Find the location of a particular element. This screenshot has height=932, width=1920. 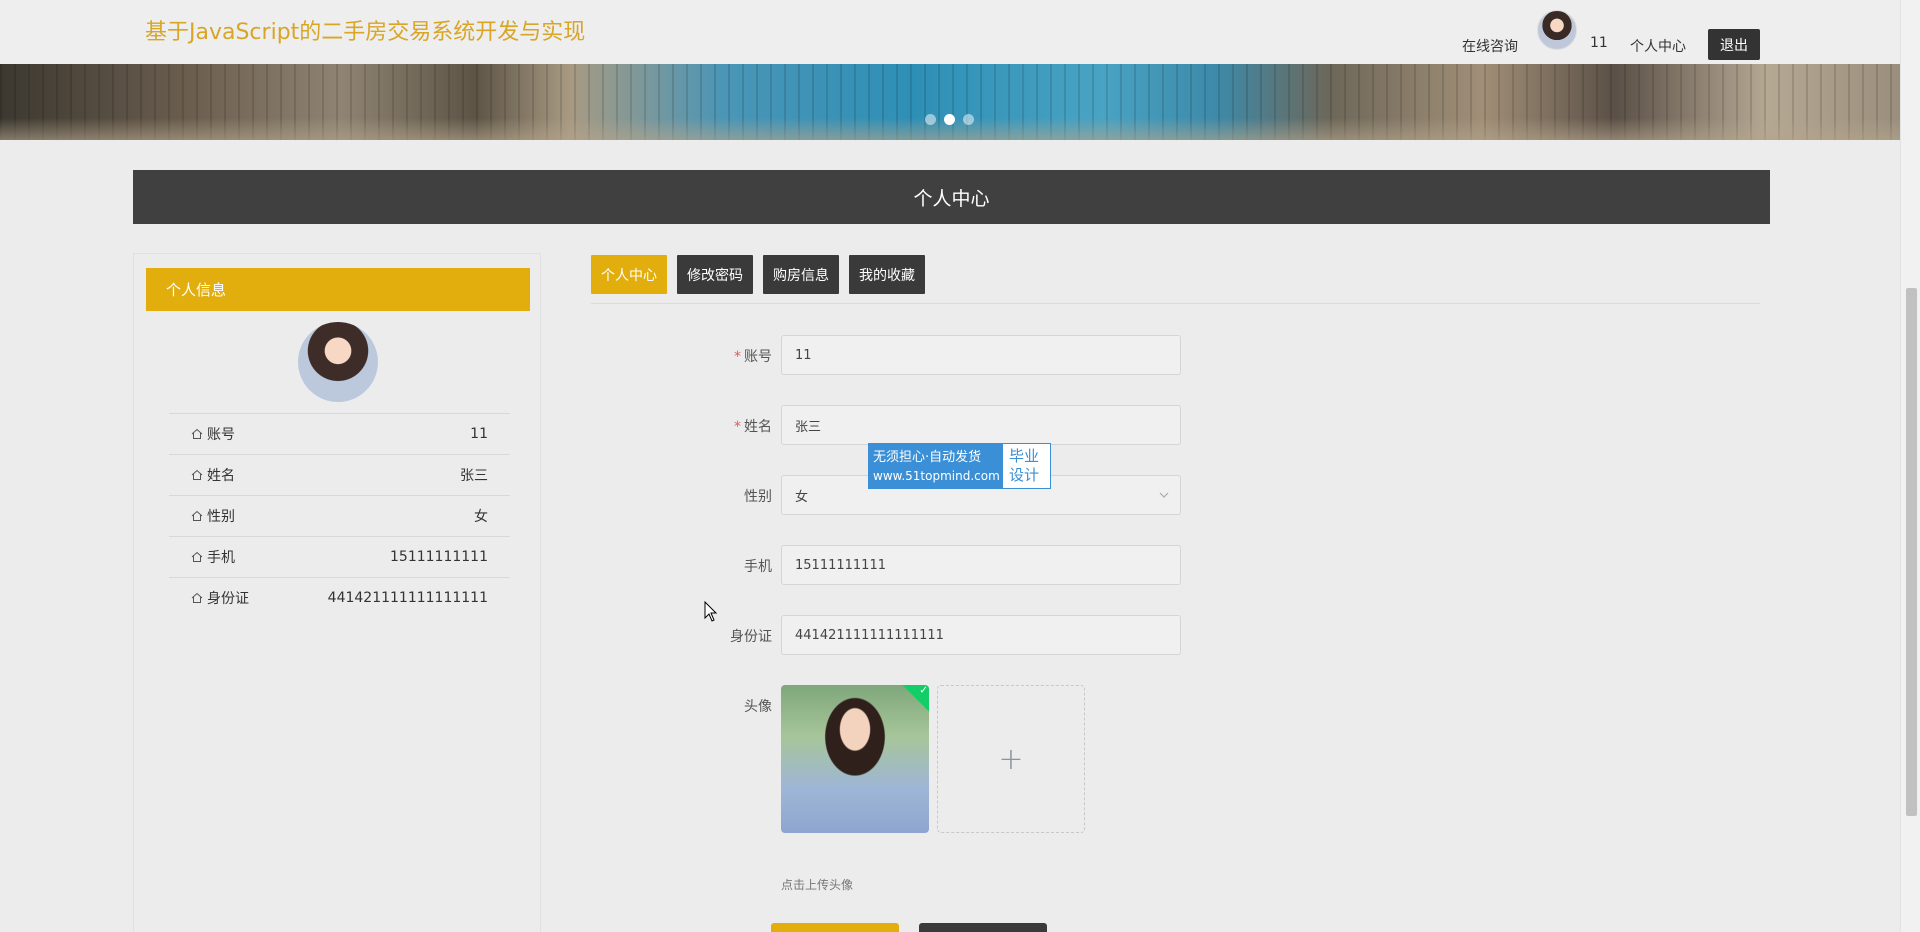

info-label: 身份证 is located at coordinates (228, 599).